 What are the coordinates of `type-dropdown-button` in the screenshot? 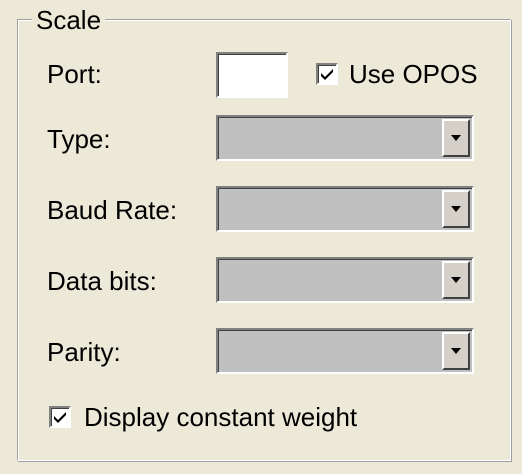 It's located at (456, 138).